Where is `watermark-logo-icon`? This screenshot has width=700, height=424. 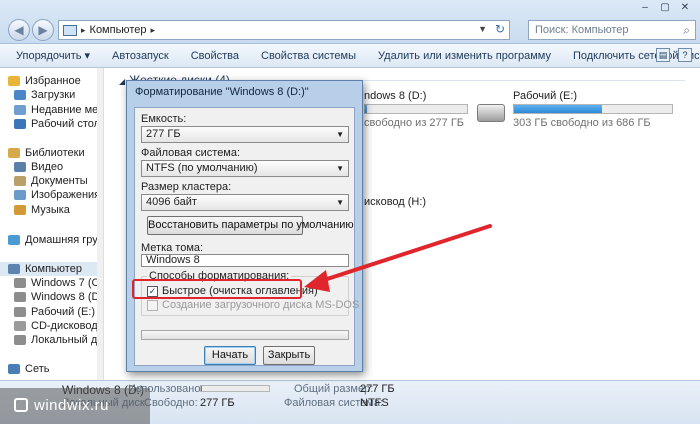 watermark-logo-icon is located at coordinates (21, 405).